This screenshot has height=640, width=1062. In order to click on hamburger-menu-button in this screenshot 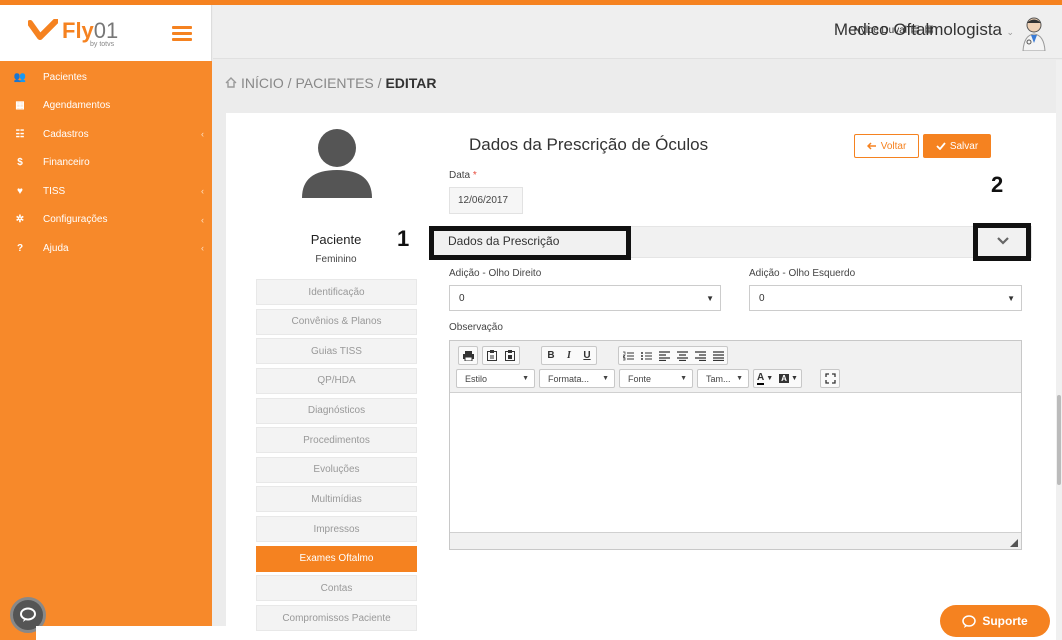, I will do `click(182, 33)`.